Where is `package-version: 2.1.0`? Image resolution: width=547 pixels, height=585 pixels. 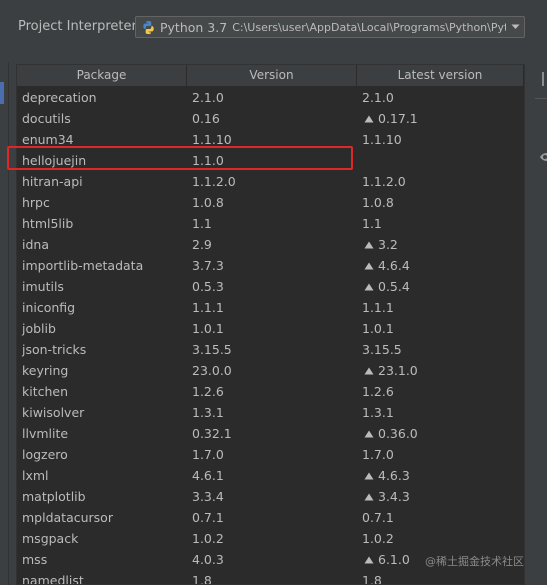
package-version: 2.1.0 is located at coordinates (208, 97).